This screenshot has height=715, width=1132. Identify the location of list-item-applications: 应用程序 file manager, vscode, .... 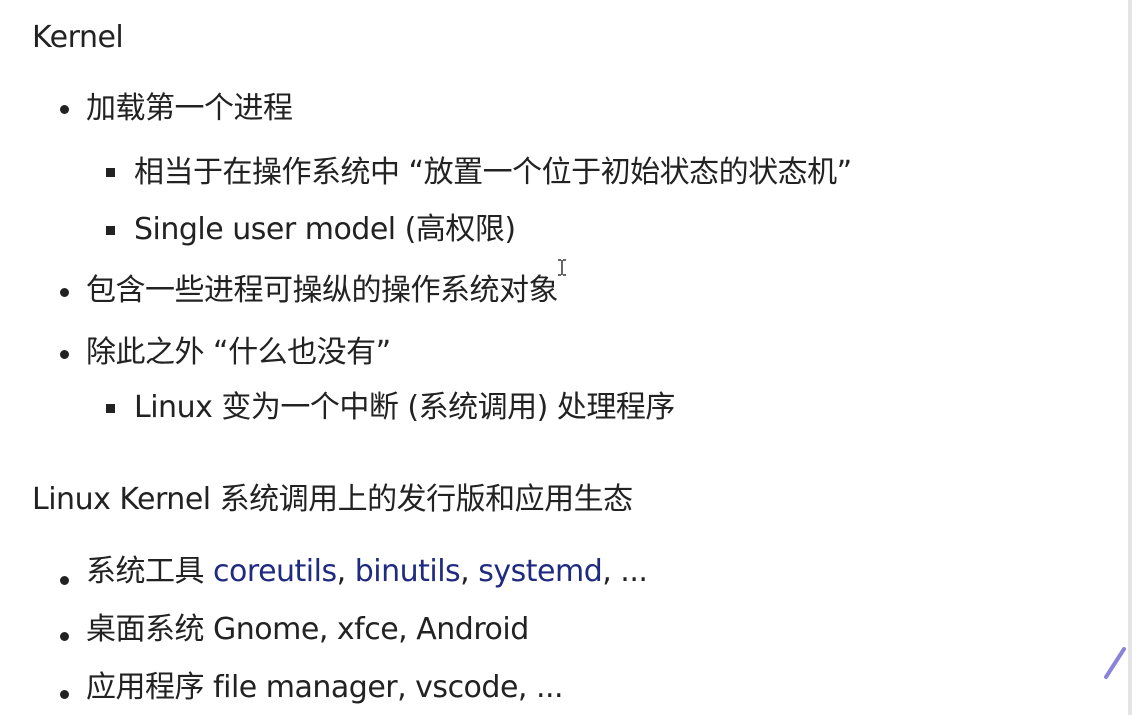
(325, 688).